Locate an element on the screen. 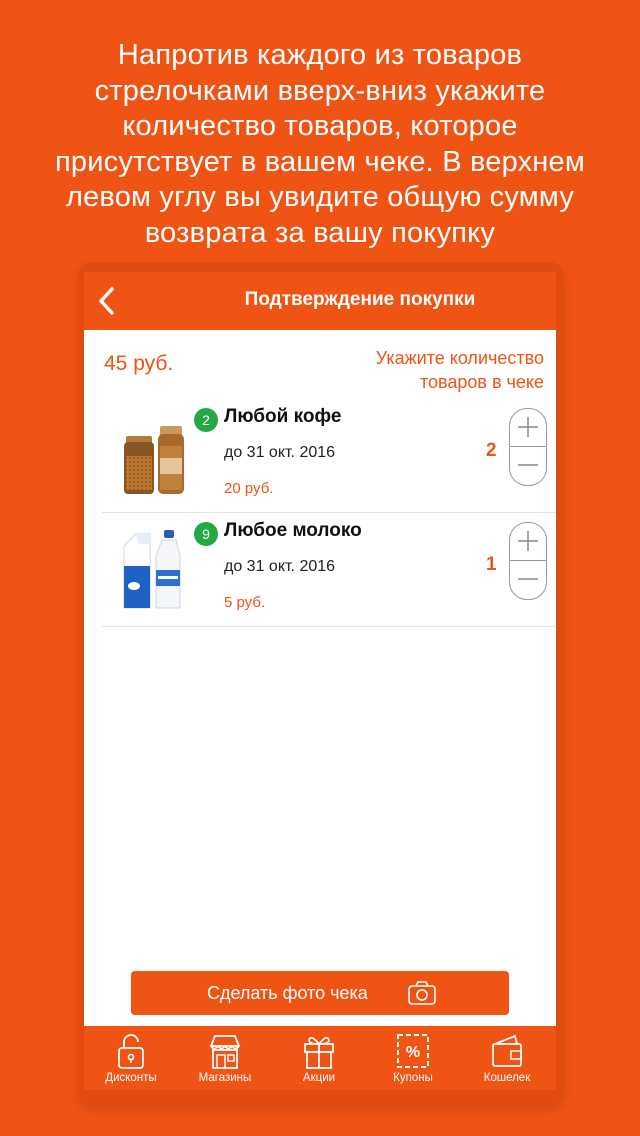 The height and width of the screenshot is (1136, 640). coffee-jars-image is located at coordinates (154, 460).